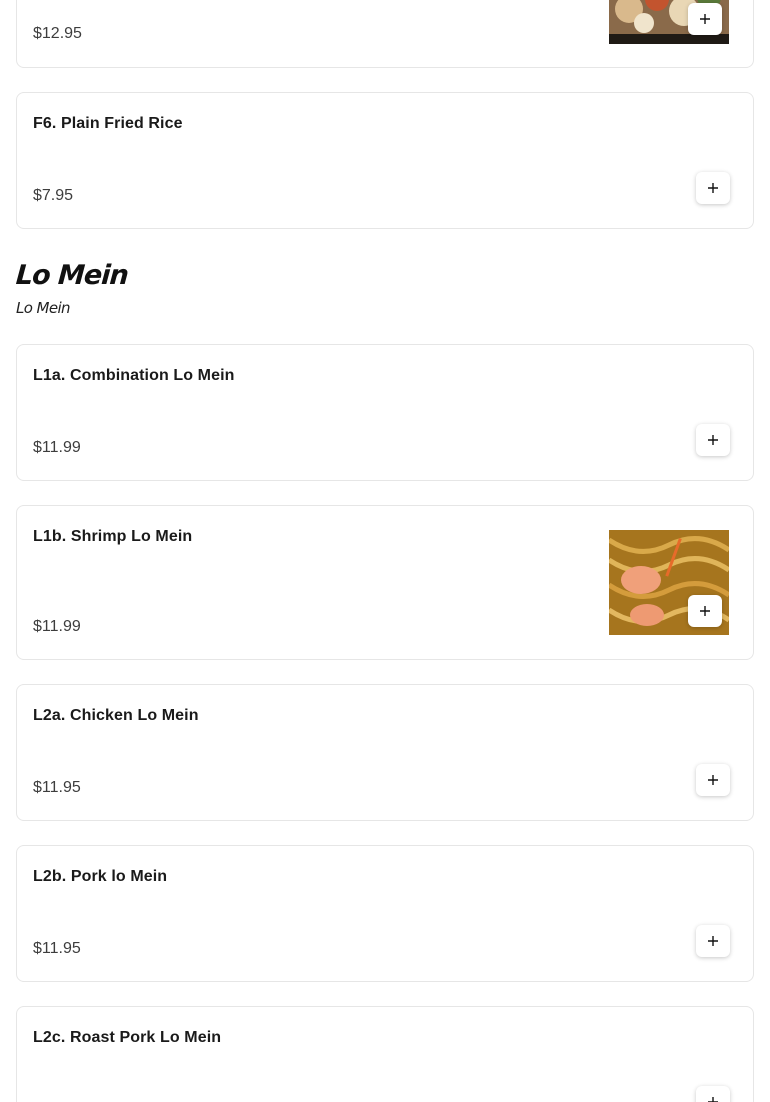  What do you see at coordinates (116, 715) in the screenshot?
I see `item-name: L2a. Chicken Lo Mein` at bounding box center [116, 715].